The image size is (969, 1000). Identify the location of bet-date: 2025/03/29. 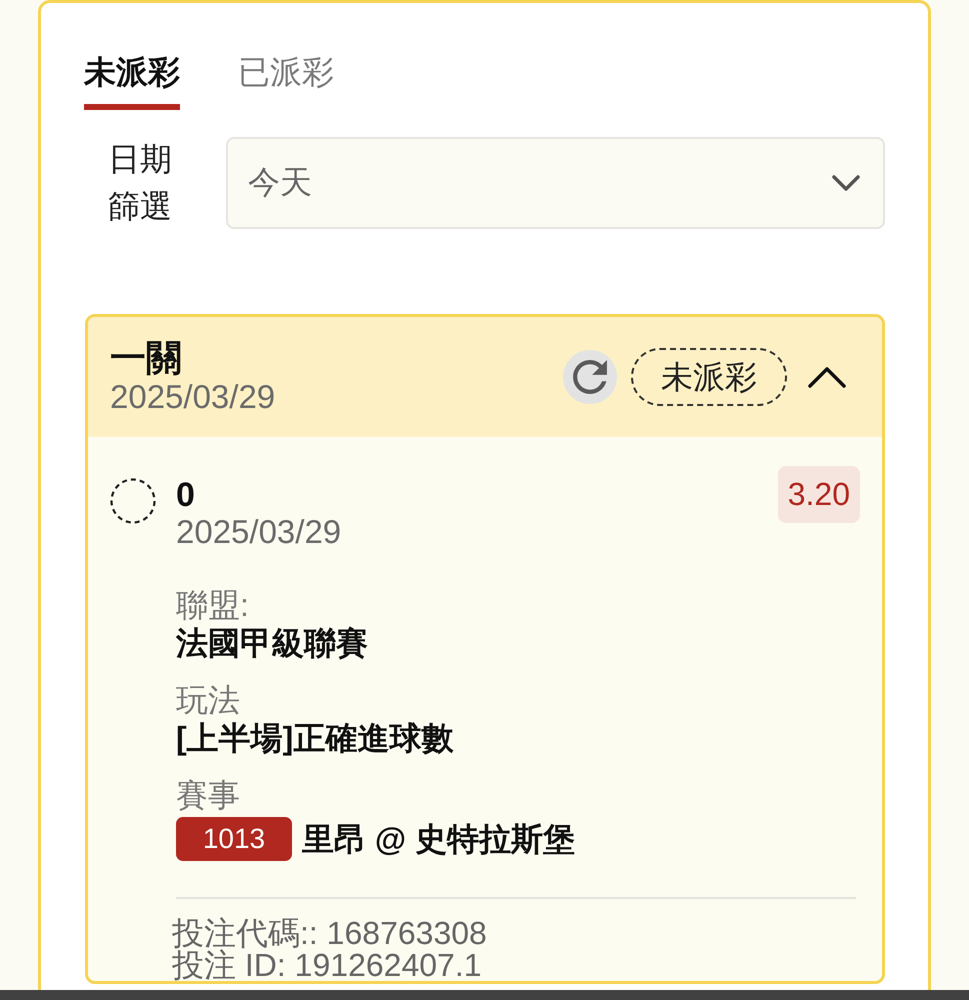
(193, 397).